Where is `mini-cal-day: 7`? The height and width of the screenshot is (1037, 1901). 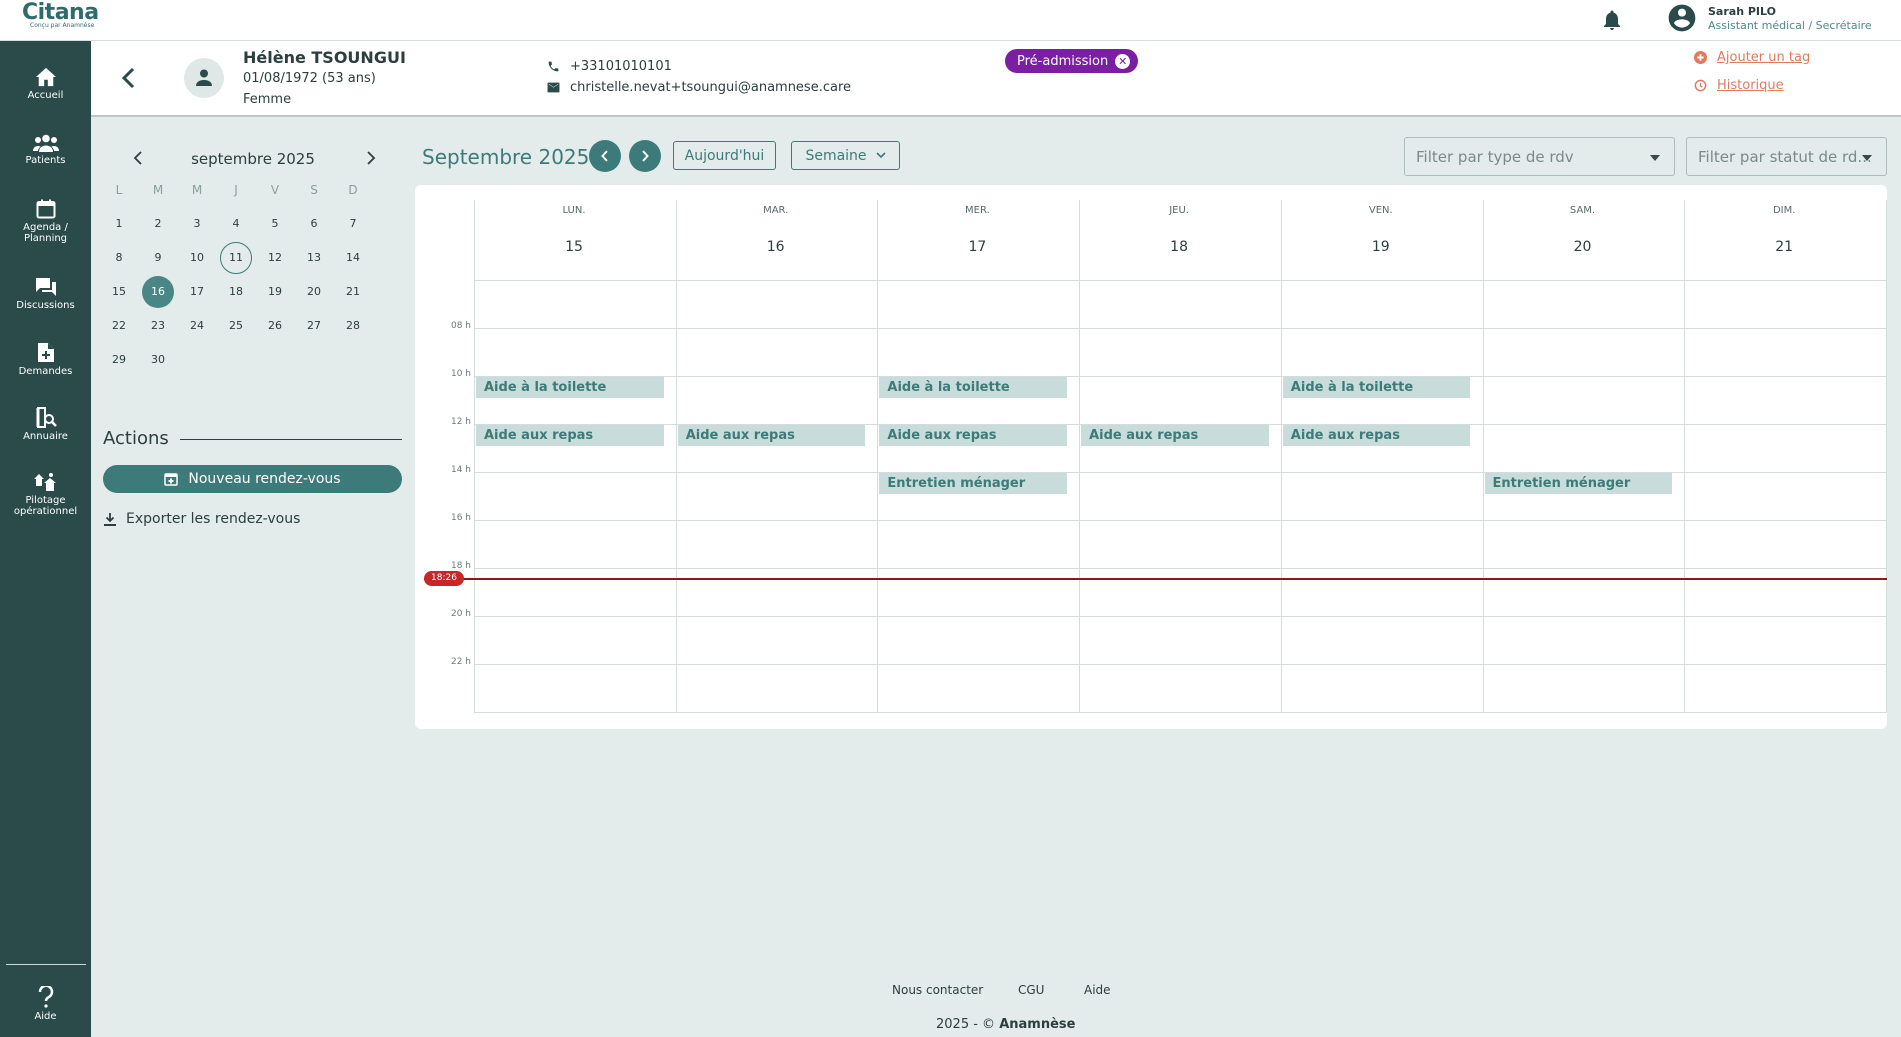 mini-cal-day: 7 is located at coordinates (353, 224).